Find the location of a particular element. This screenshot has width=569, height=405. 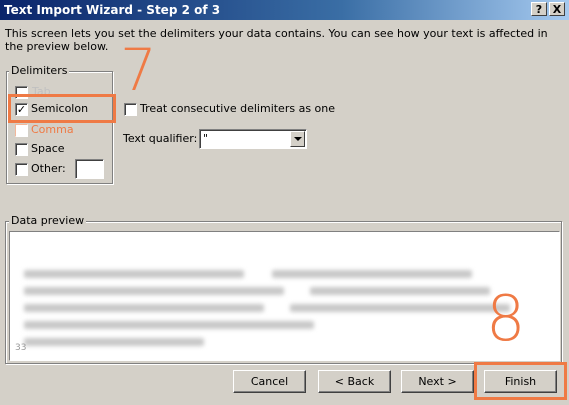

text-qualifier-value: " is located at coordinates (206, 138).